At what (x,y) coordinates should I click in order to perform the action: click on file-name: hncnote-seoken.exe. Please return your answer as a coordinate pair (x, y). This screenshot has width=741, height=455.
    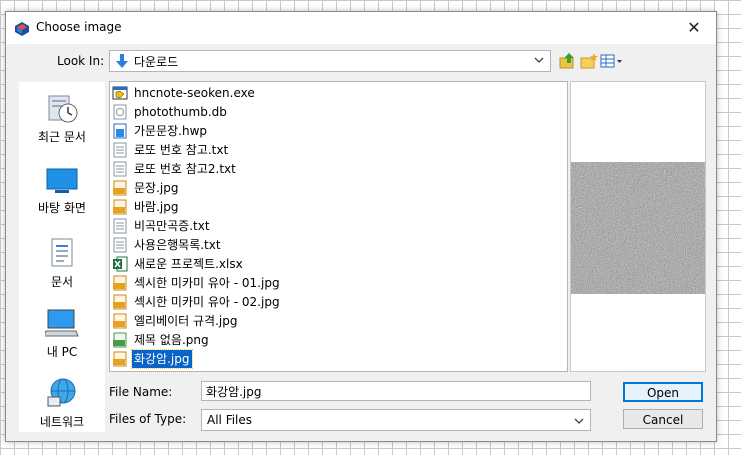
    Looking at the image, I should click on (194, 93).